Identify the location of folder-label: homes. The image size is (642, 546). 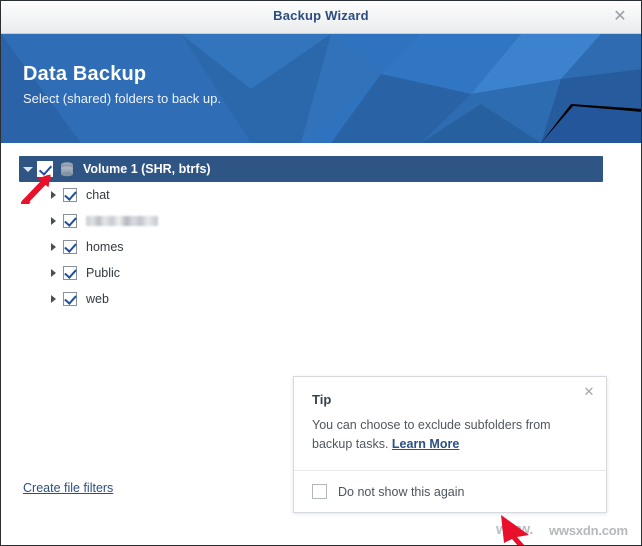
(105, 247).